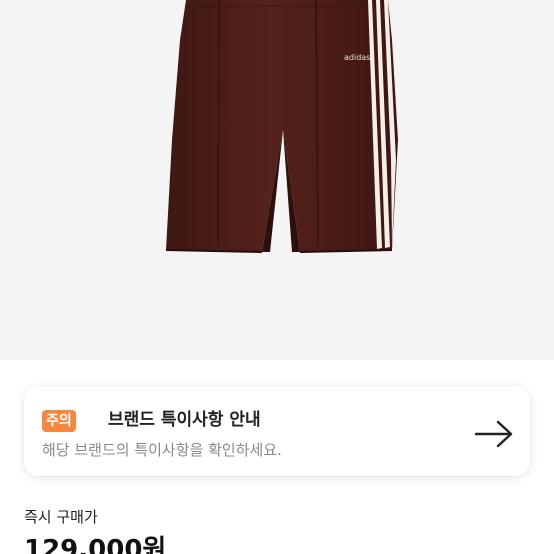  Describe the element at coordinates (184, 420) in the screenshot. I see `notice-title: 브랜드 특이사항 안내` at that location.